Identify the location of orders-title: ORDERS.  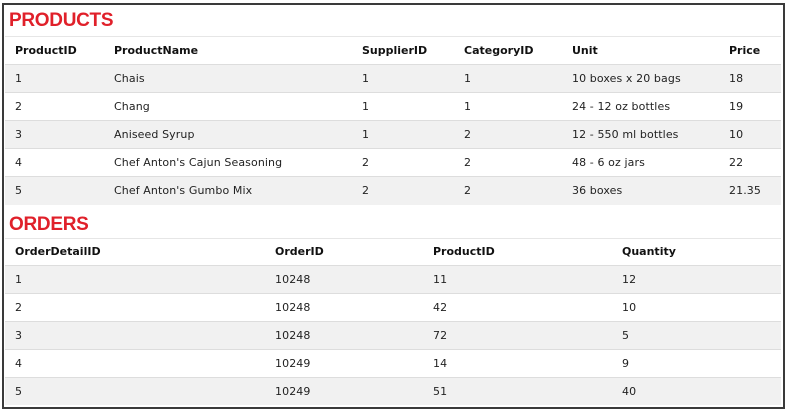
(49, 224).